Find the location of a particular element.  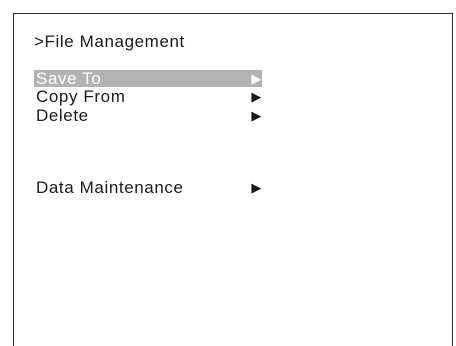

menu-item-save-to: Save To ▶ is located at coordinates (148, 78).